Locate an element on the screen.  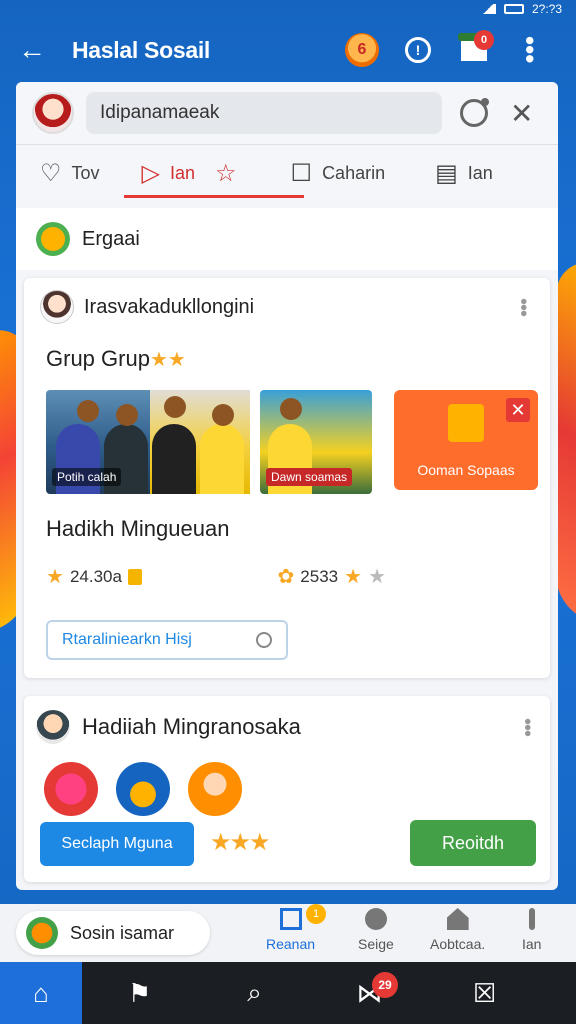
post-title-text: Grup Grup is located at coordinates (98, 358).